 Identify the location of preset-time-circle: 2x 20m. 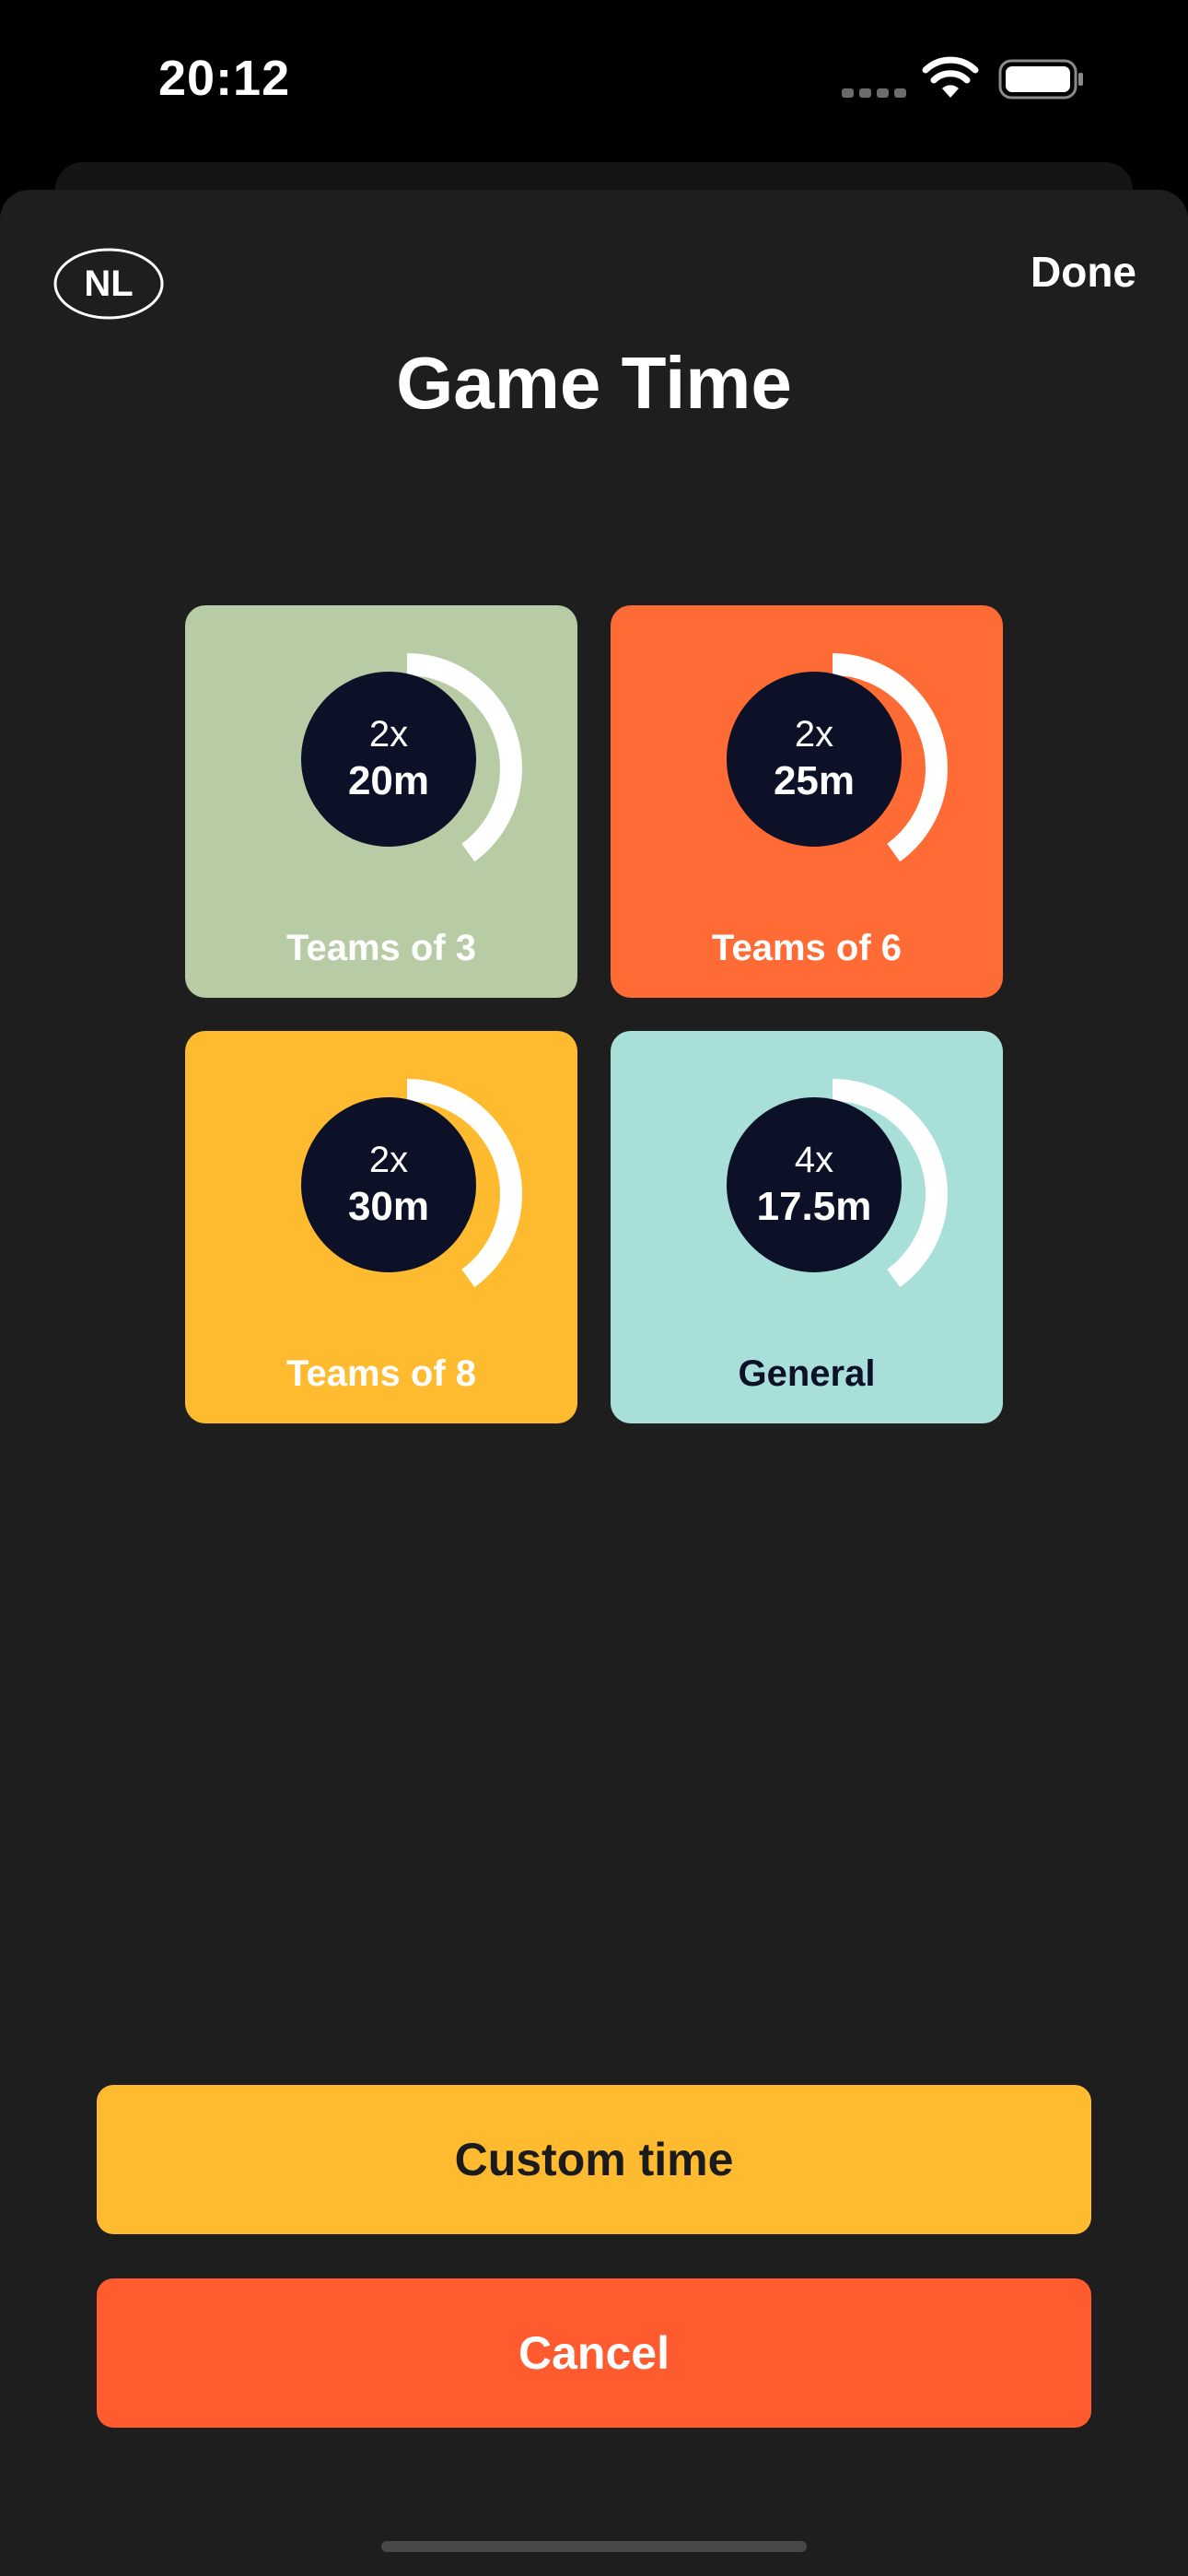
(388, 759).